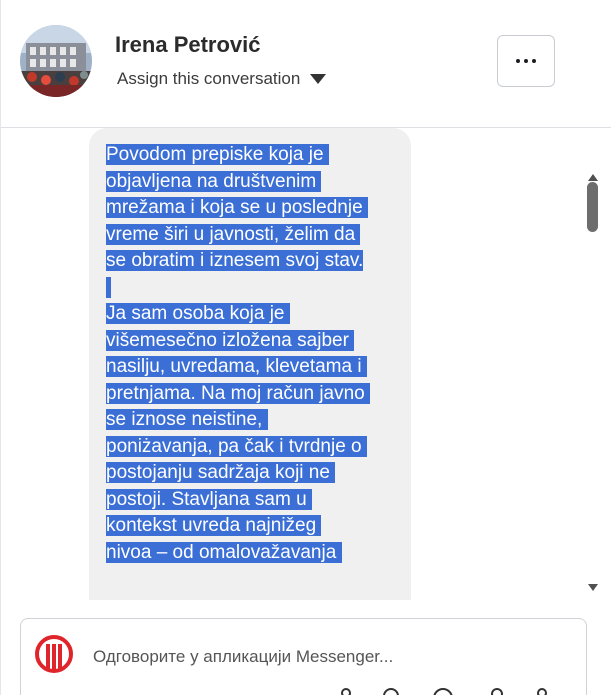 Image resolution: width=611 pixels, height=695 pixels. Describe the element at coordinates (187, 419) in the screenshot. I see `message-line: se iznose neistine,` at that location.